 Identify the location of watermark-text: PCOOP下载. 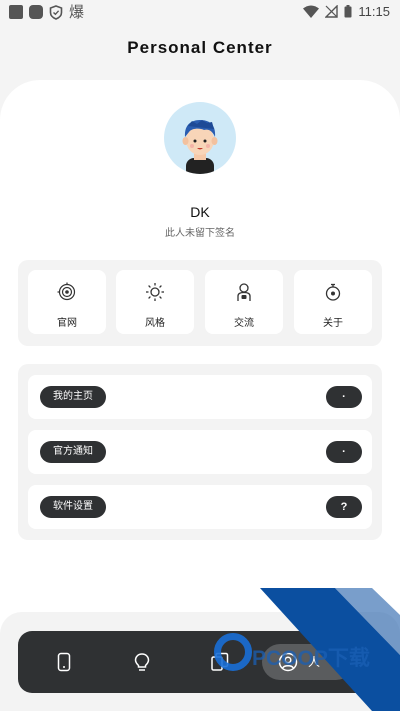
(311, 658).